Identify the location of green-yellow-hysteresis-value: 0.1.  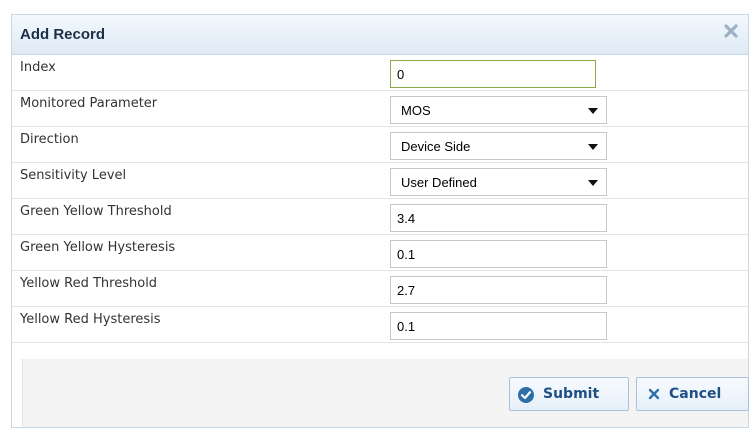
(406, 254).